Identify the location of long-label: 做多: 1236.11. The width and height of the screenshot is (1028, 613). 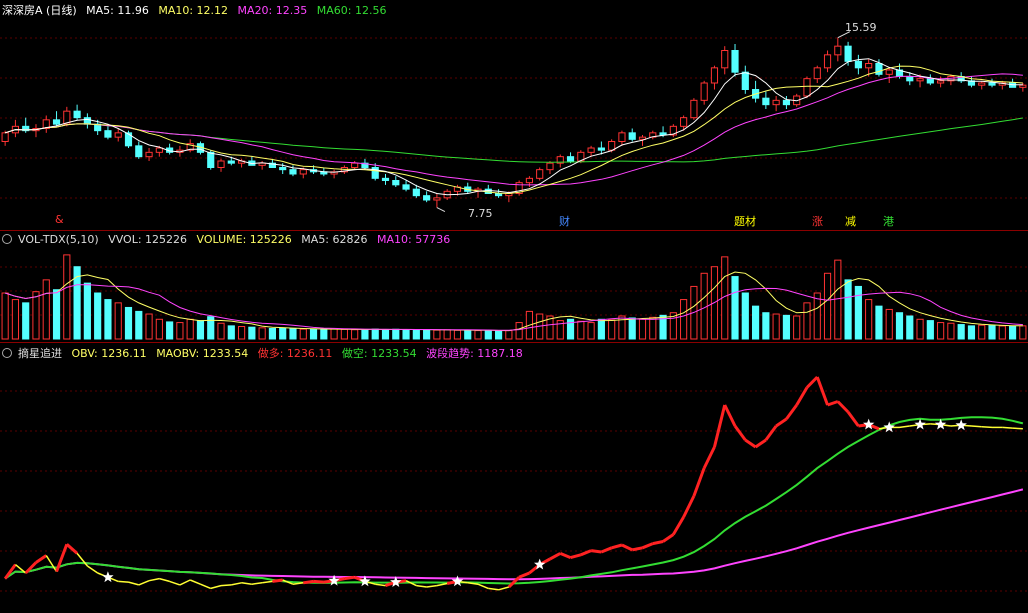
(295, 353).